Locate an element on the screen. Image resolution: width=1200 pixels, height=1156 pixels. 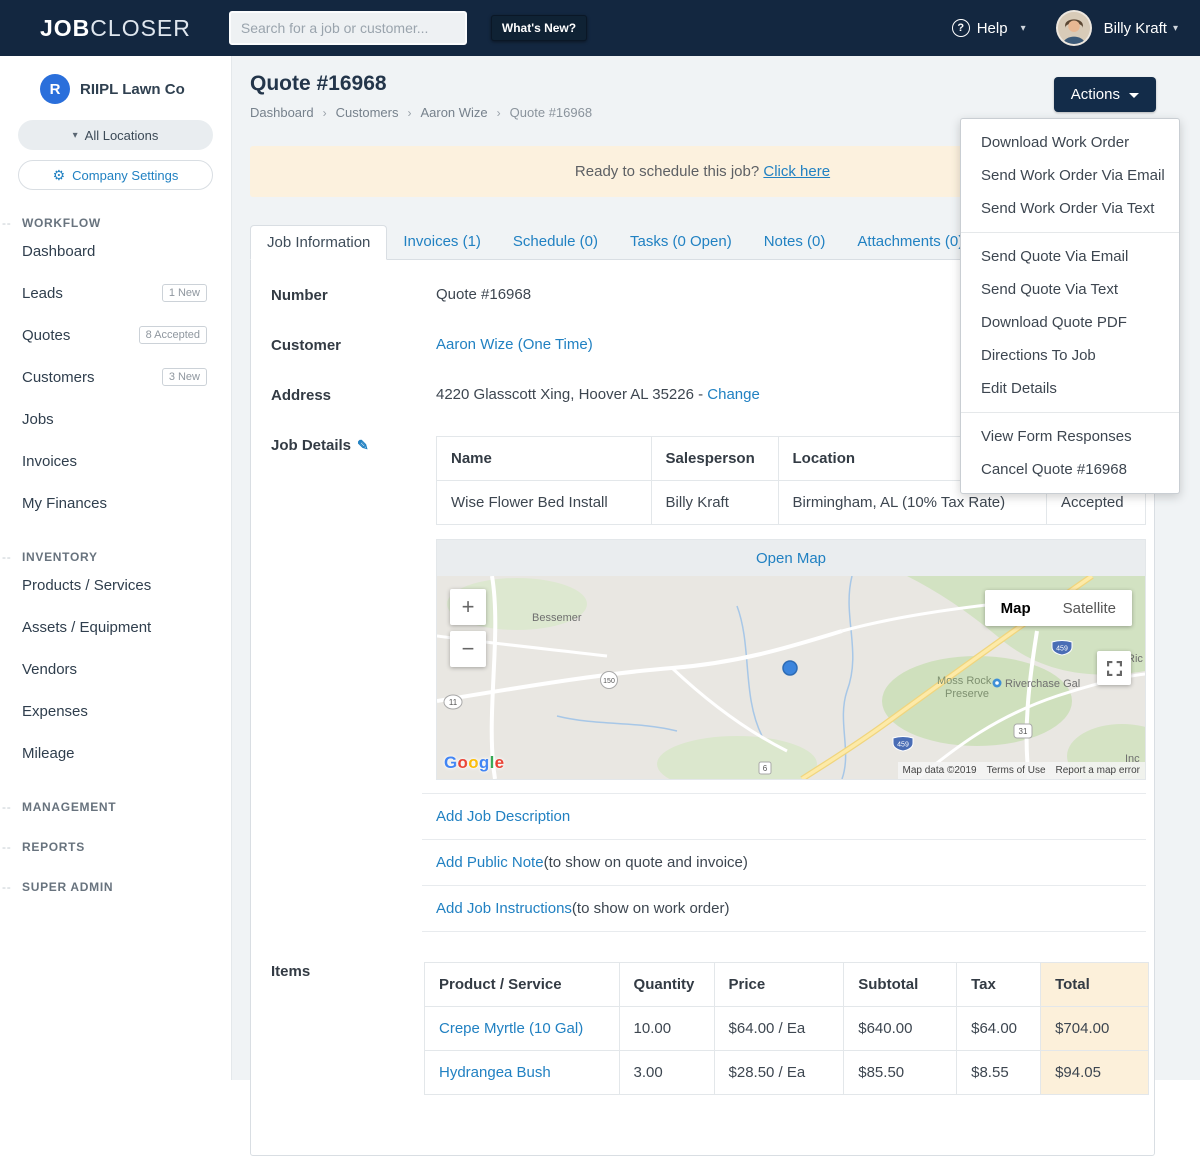
zoom-in-button: + is located at coordinates (468, 607).